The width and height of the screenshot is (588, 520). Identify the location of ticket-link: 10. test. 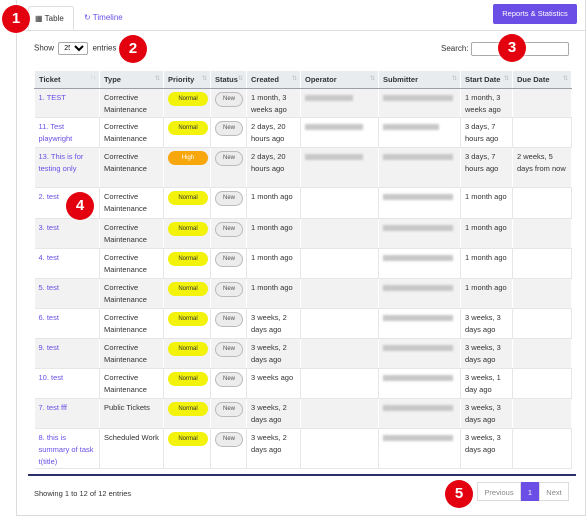
(67, 383).